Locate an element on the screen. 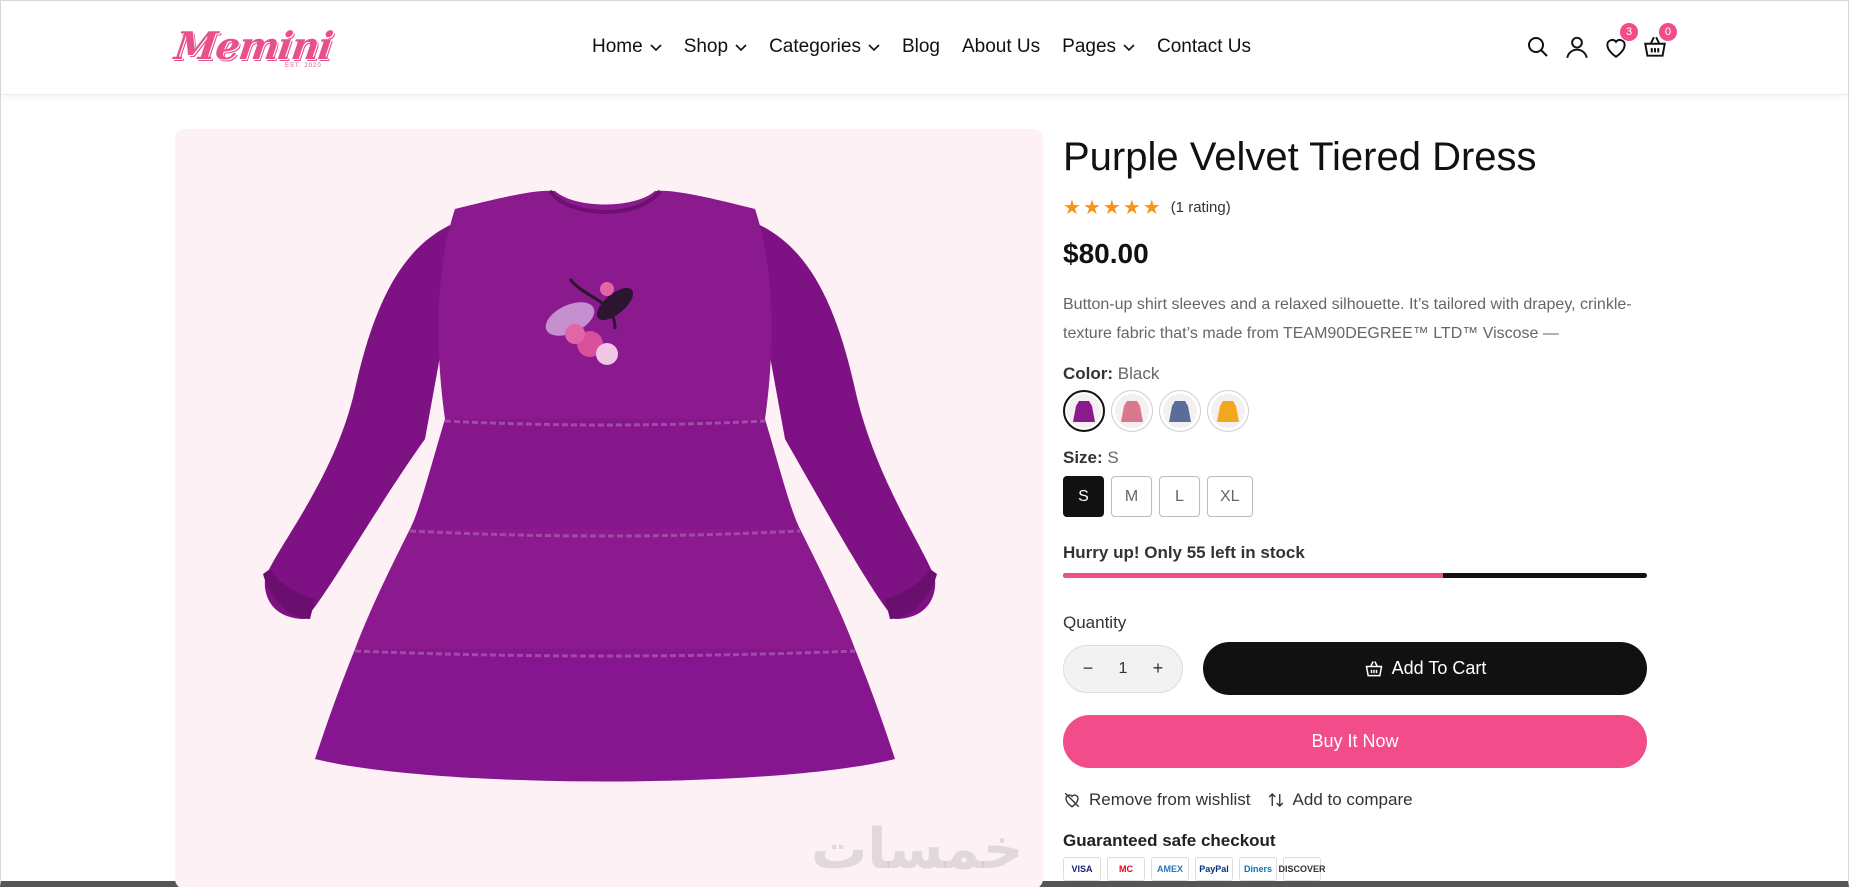  nav-item-label: Blog is located at coordinates (920, 46).